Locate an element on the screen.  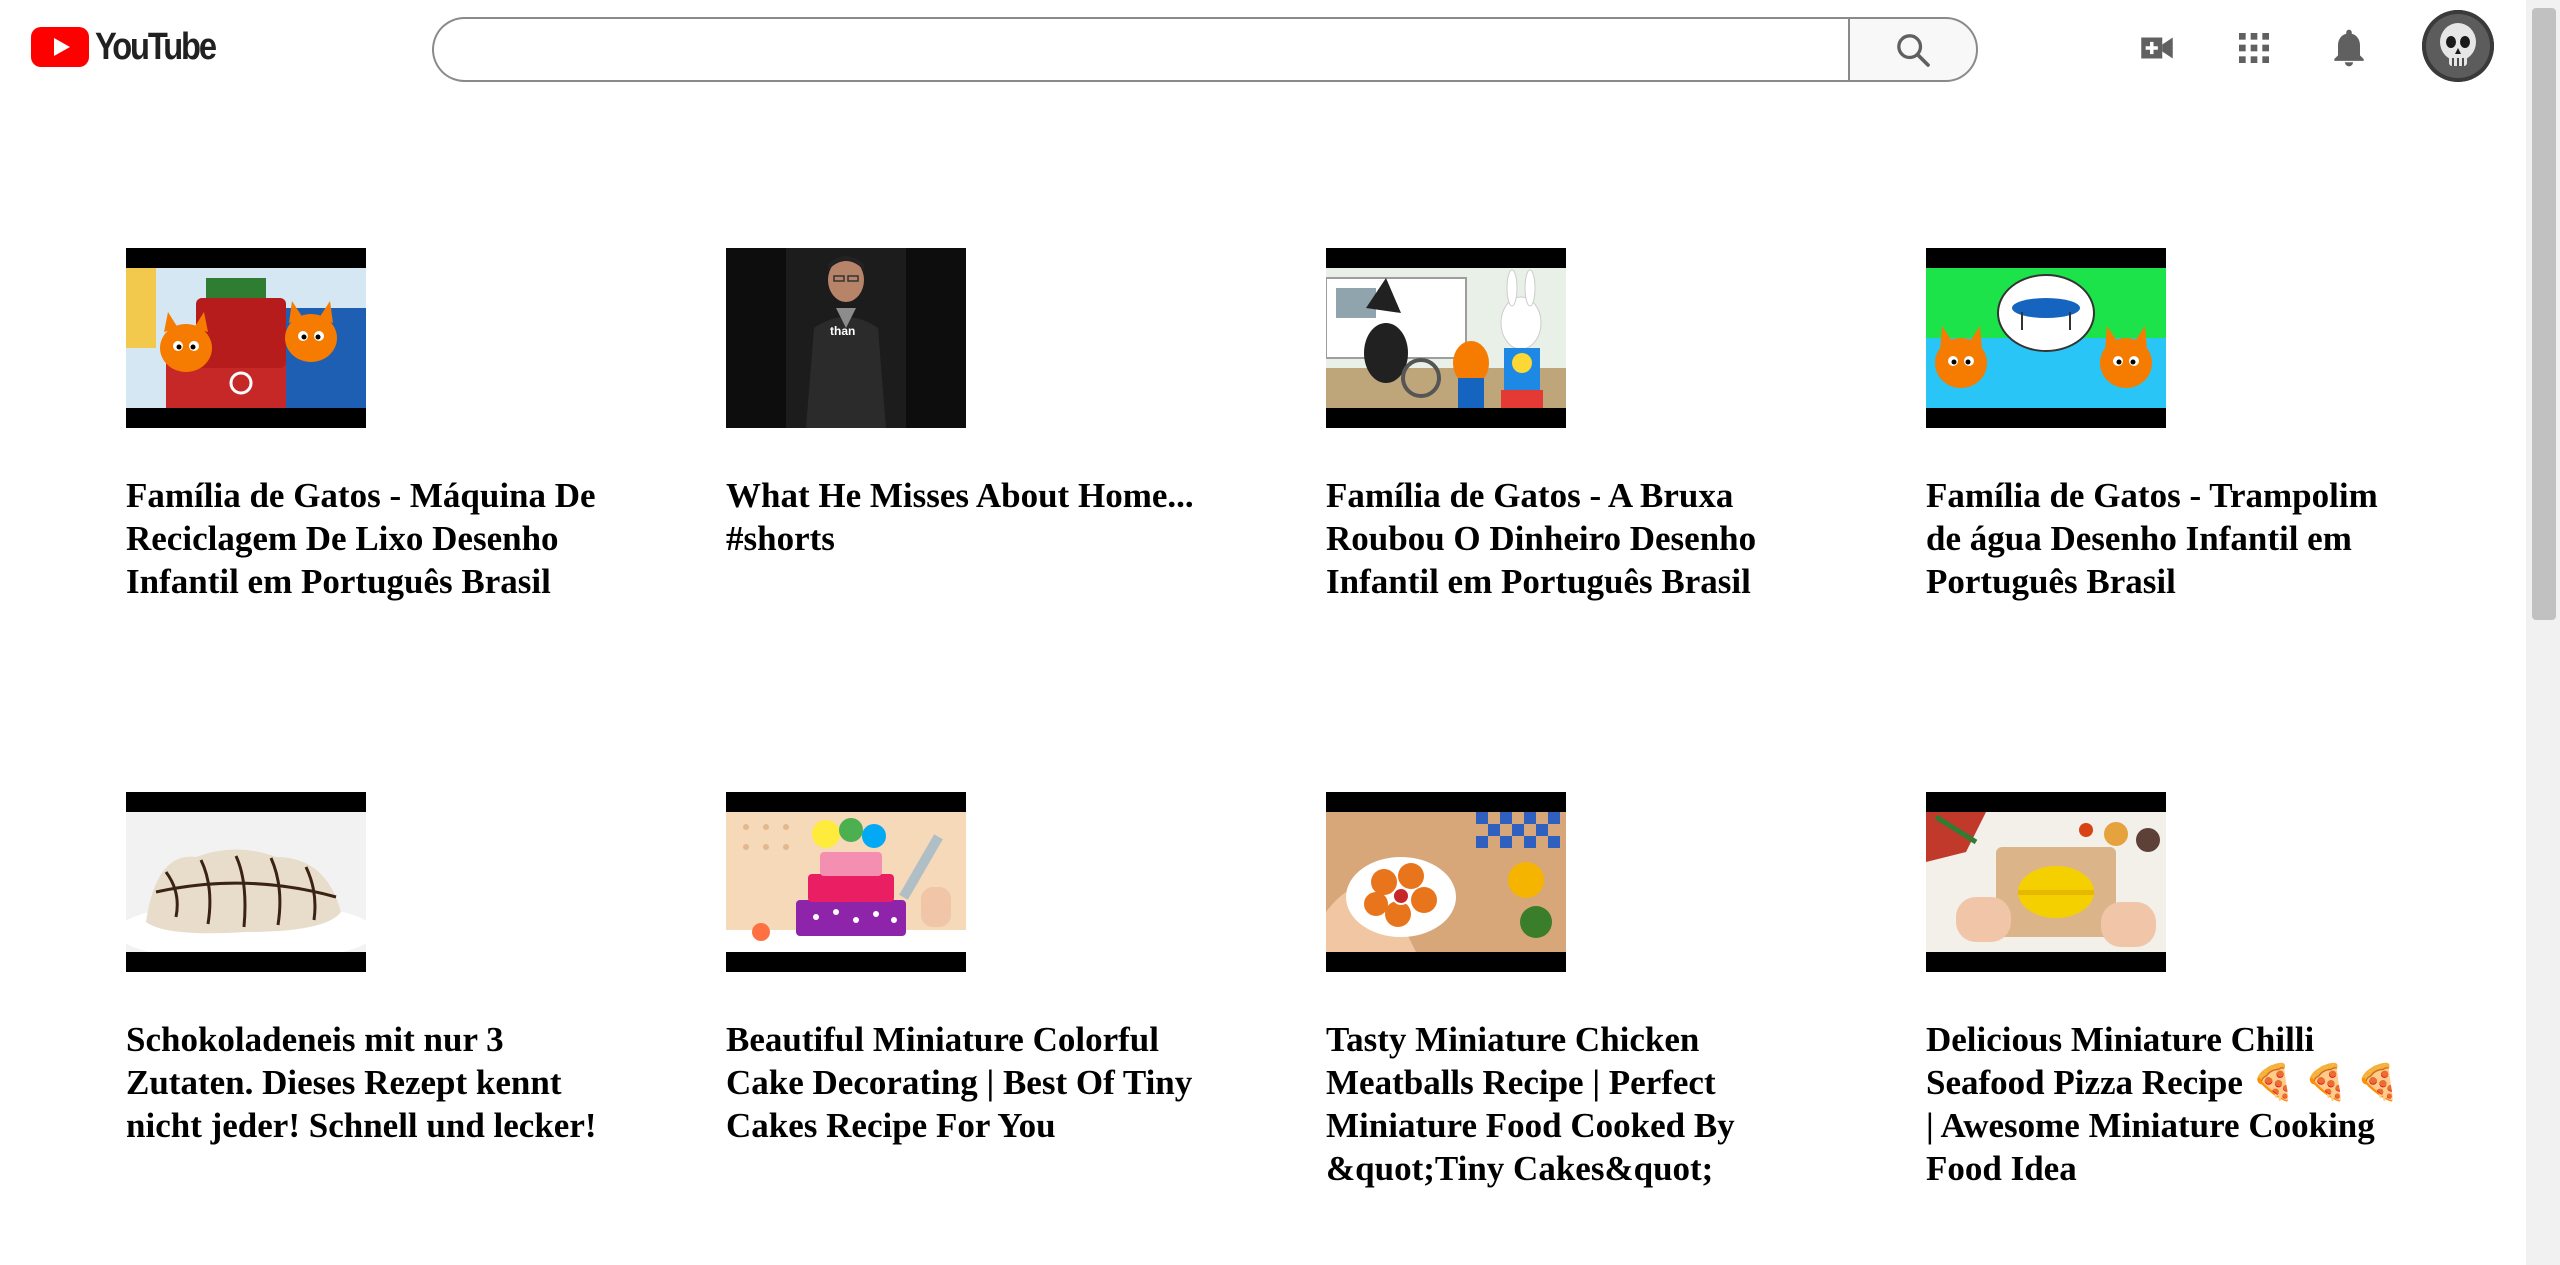
notifications-bell-icon is located at coordinates (2349, 48).